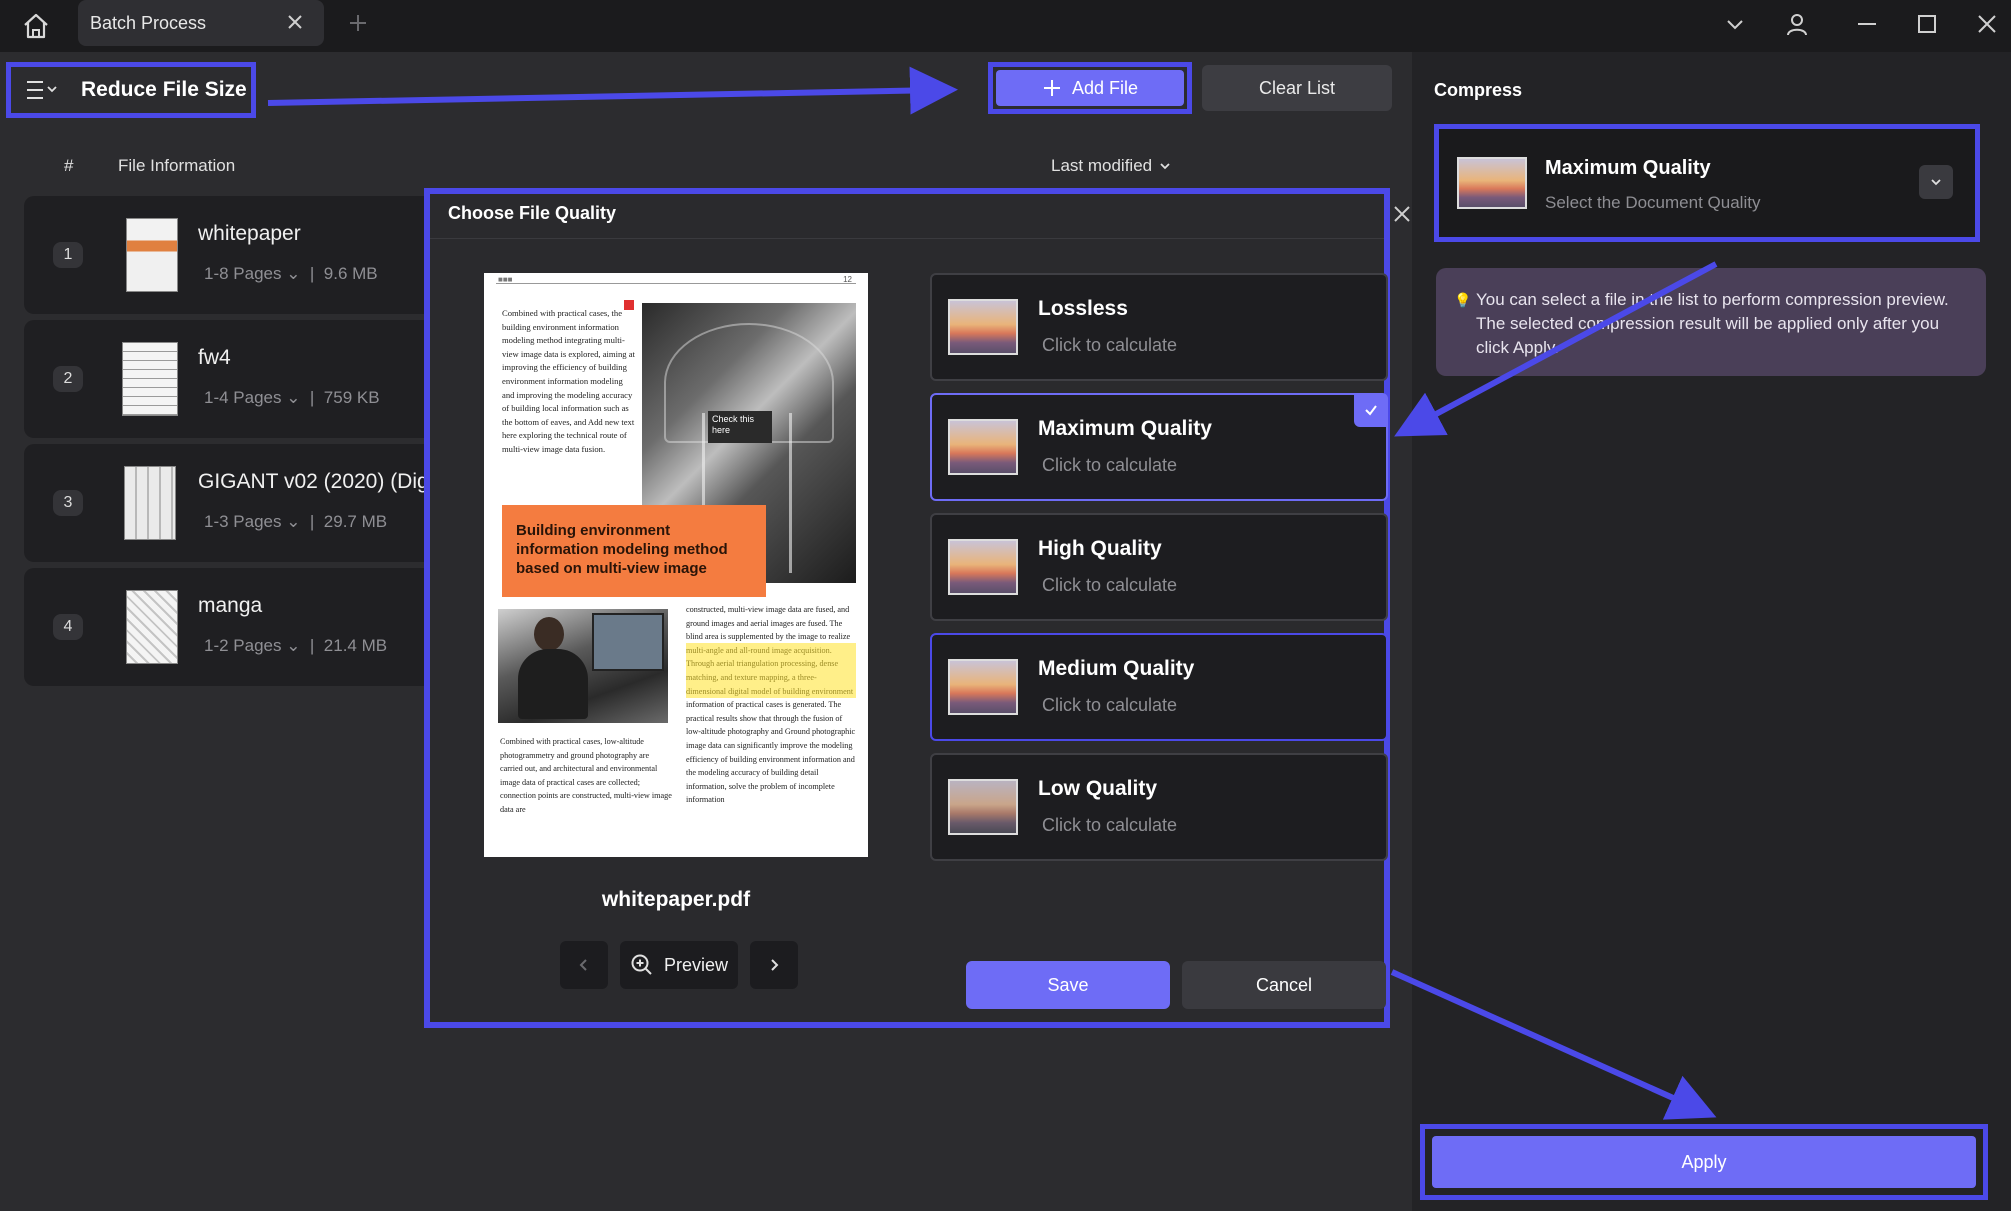 The width and height of the screenshot is (2011, 1211). Describe the element at coordinates (351, 397) in the screenshot. I see `file-size: 759 KB` at that location.